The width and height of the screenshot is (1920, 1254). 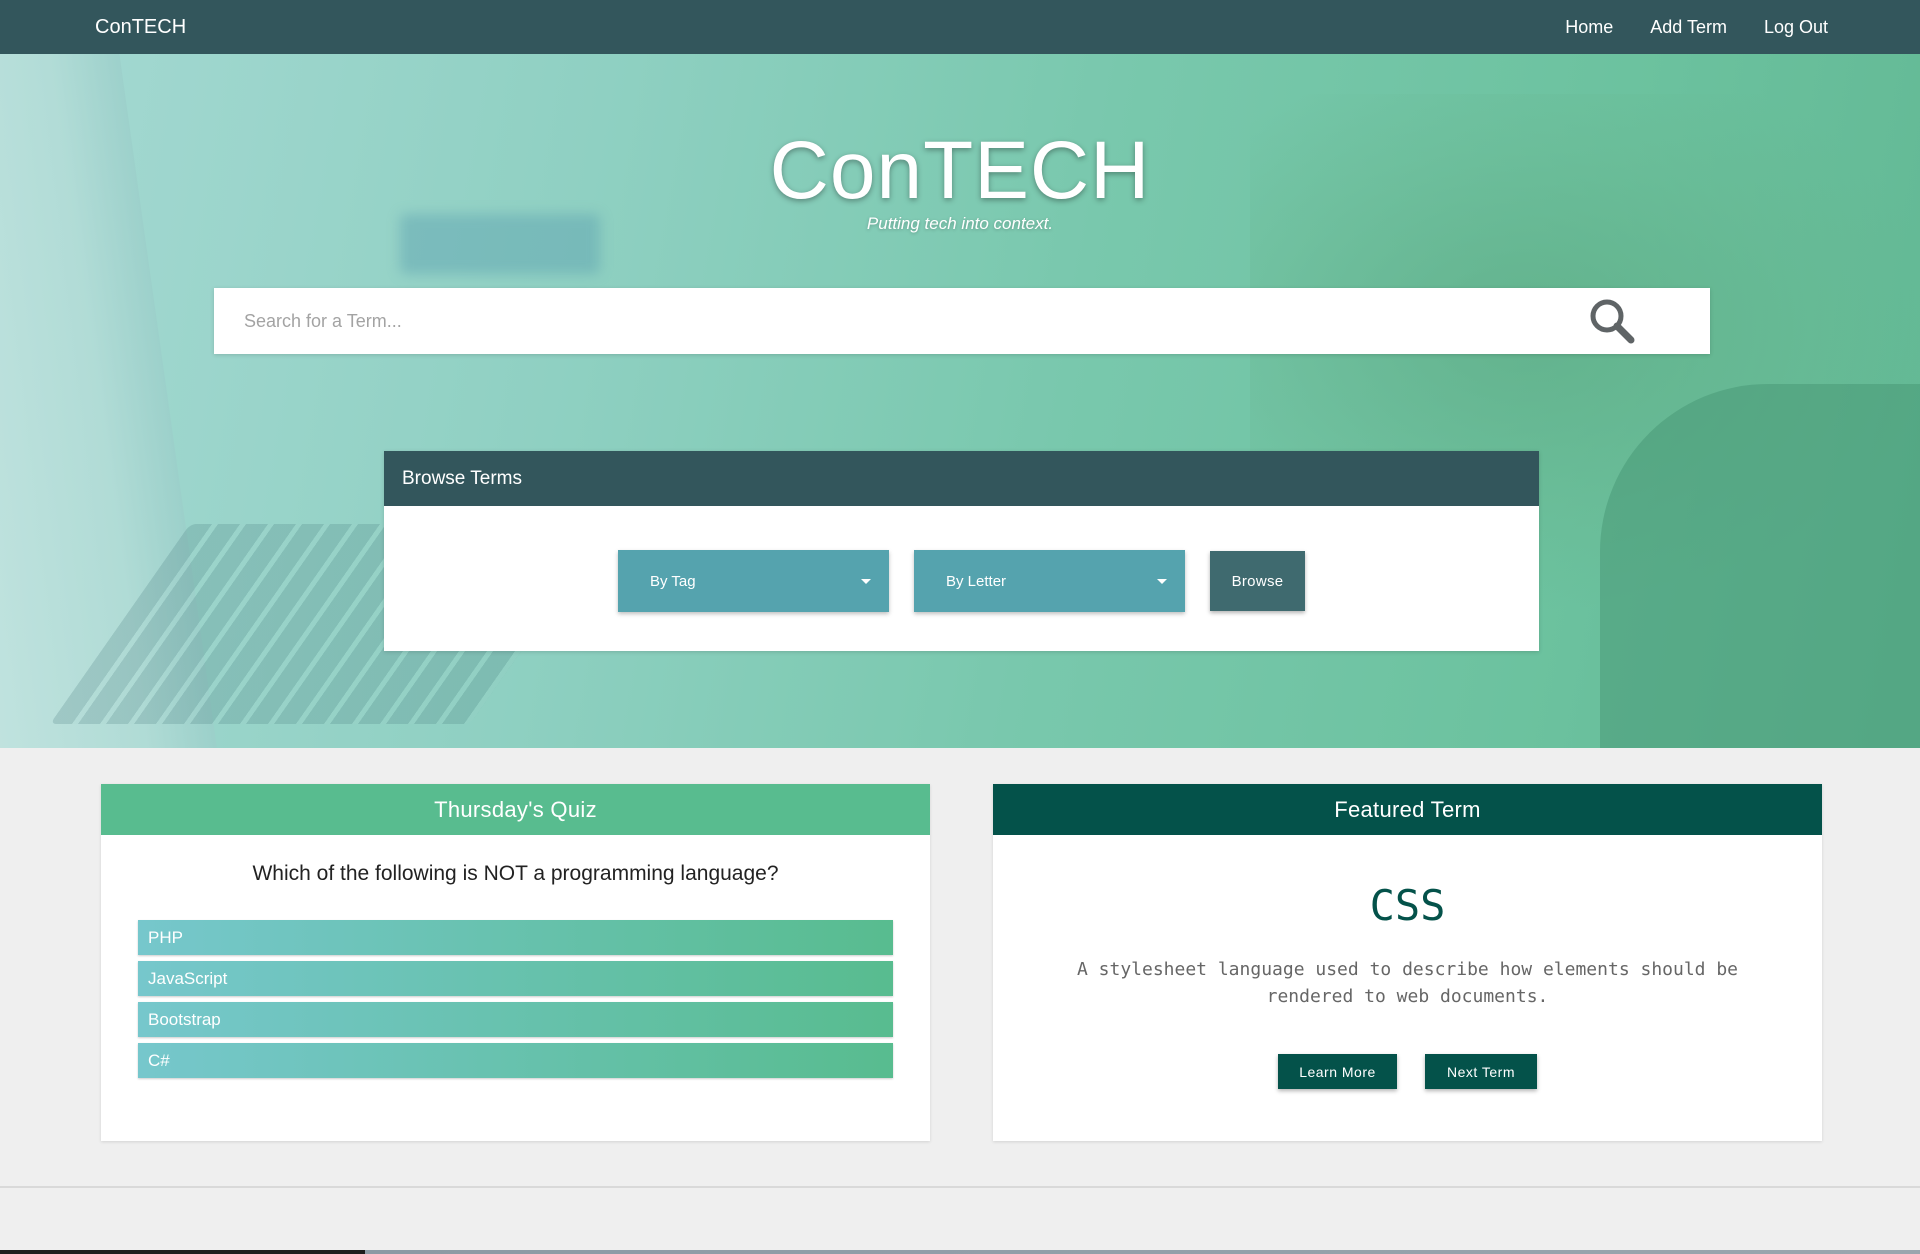 I want to click on by-letter-select: By Letter, so click(x=1049, y=581).